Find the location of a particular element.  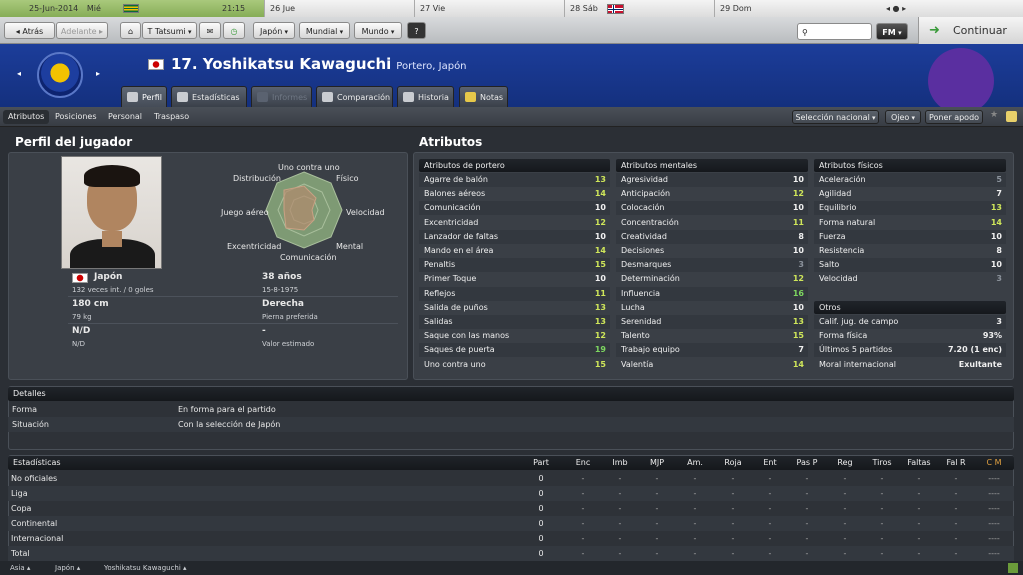

back-button: ◂ Atrás is located at coordinates (29, 30).